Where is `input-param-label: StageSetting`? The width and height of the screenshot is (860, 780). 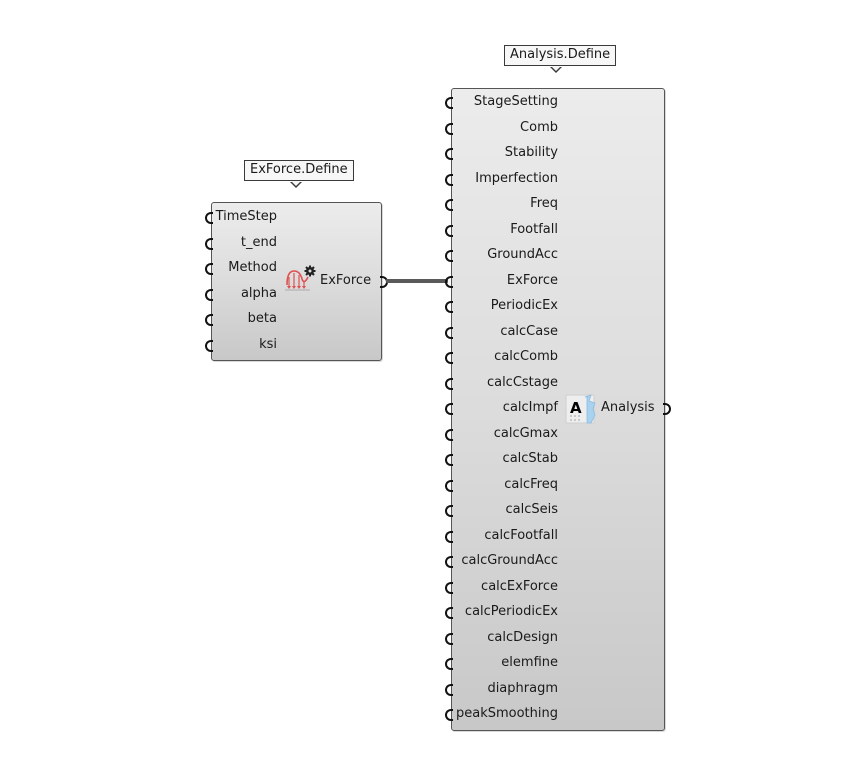 input-param-label: StageSetting is located at coordinates (506, 102).